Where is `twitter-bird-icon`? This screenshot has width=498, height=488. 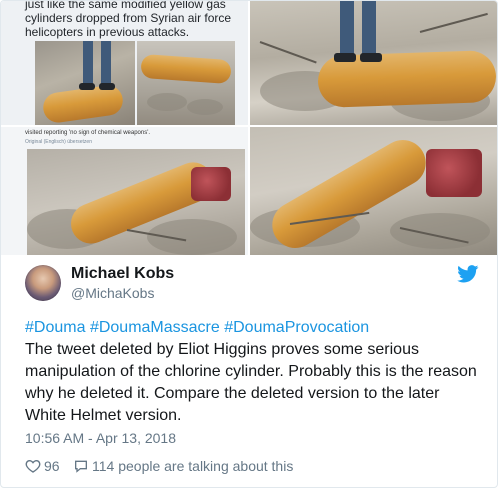 twitter-bird-icon is located at coordinates (468, 274).